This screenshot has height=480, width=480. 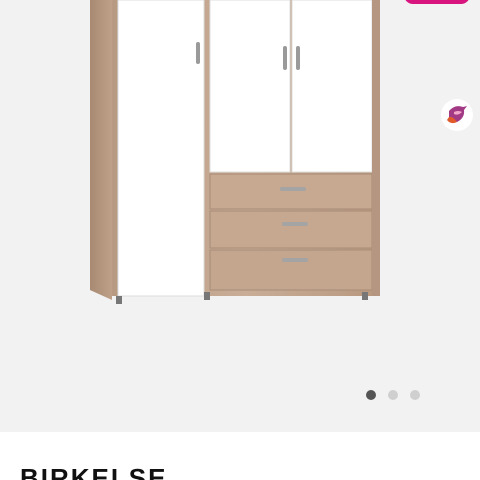 I want to click on bird-logo-icon, so click(x=457, y=115).